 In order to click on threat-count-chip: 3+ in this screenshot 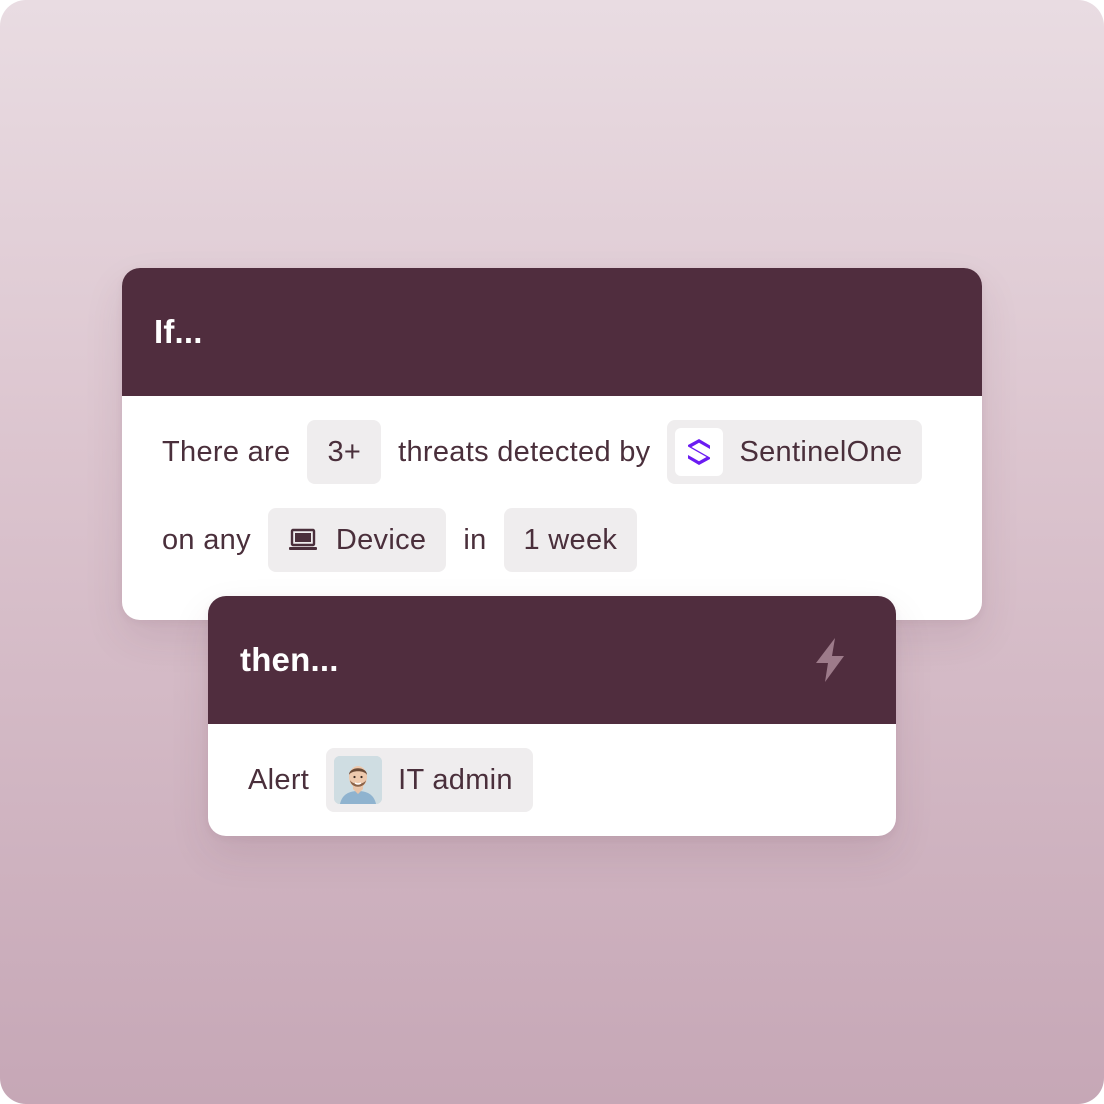, I will do `click(344, 452)`.